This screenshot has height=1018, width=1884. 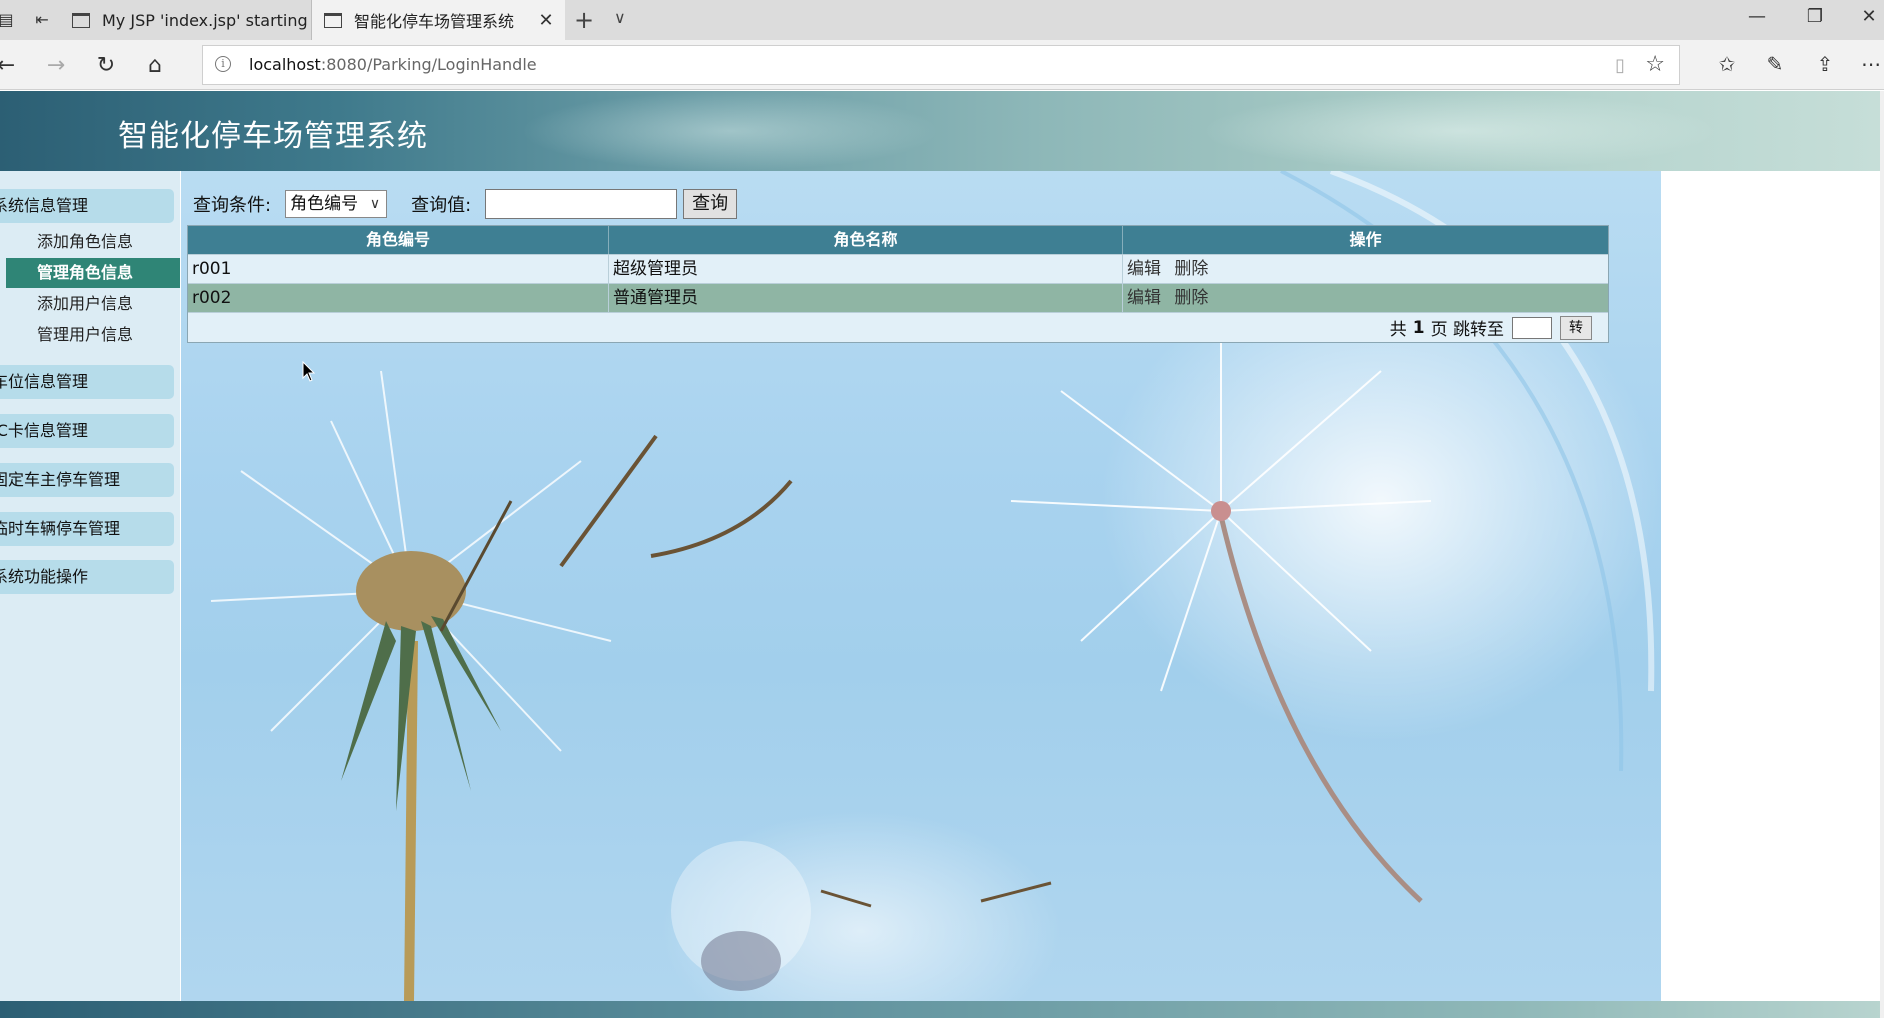 What do you see at coordinates (1815, 16) in the screenshot?
I see `restore-icon: ❐` at bounding box center [1815, 16].